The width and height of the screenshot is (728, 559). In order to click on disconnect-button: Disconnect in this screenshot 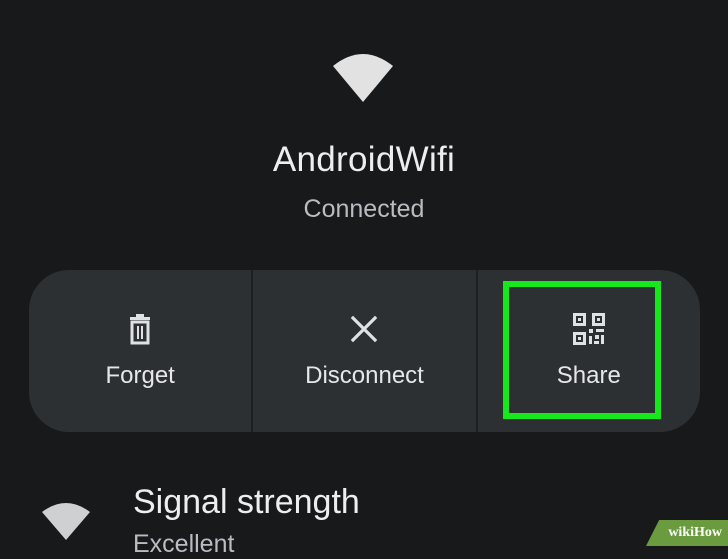, I will do `click(363, 351)`.